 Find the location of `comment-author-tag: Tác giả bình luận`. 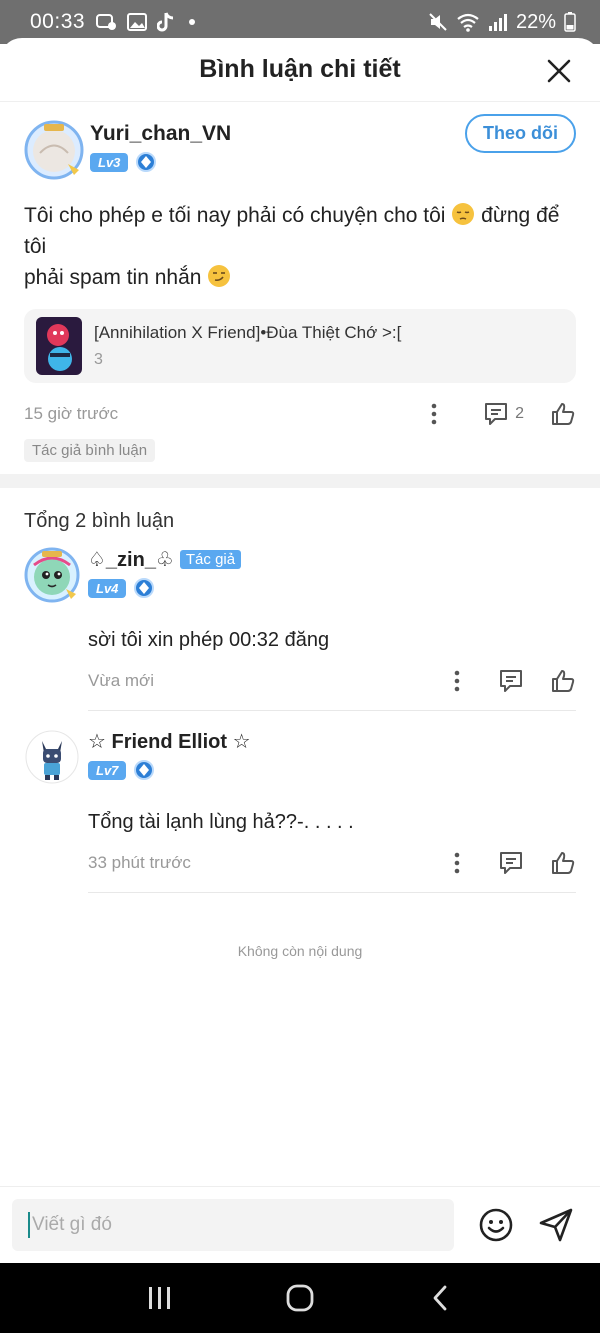

comment-author-tag: Tác giả bình luận is located at coordinates (90, 450).